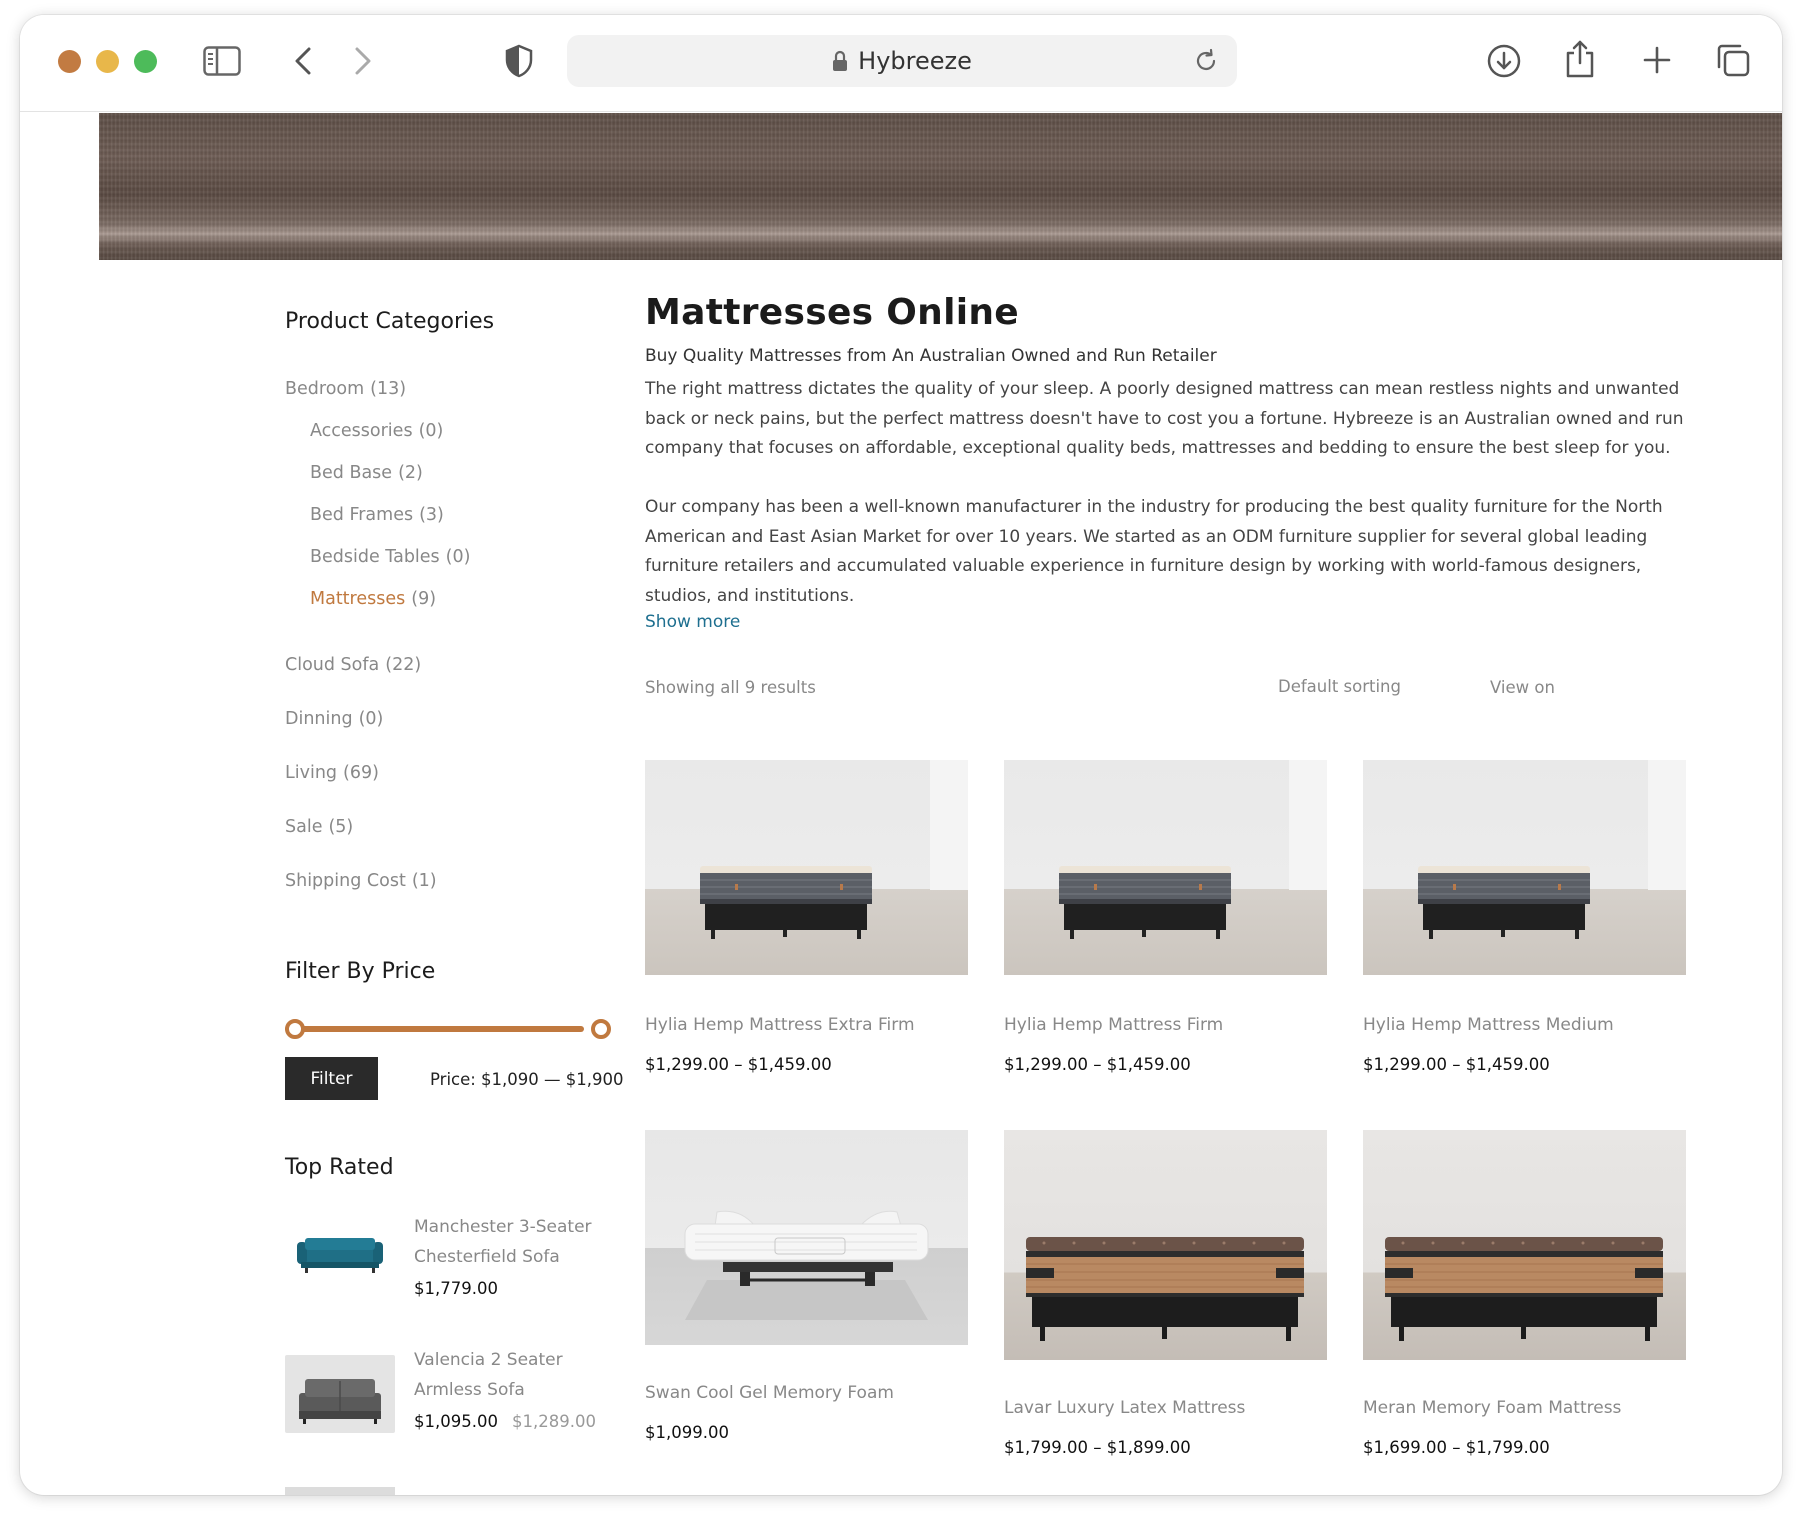  I want to click on category-cloud-sofa: Cloud Sofa (22), so click(353, 665).